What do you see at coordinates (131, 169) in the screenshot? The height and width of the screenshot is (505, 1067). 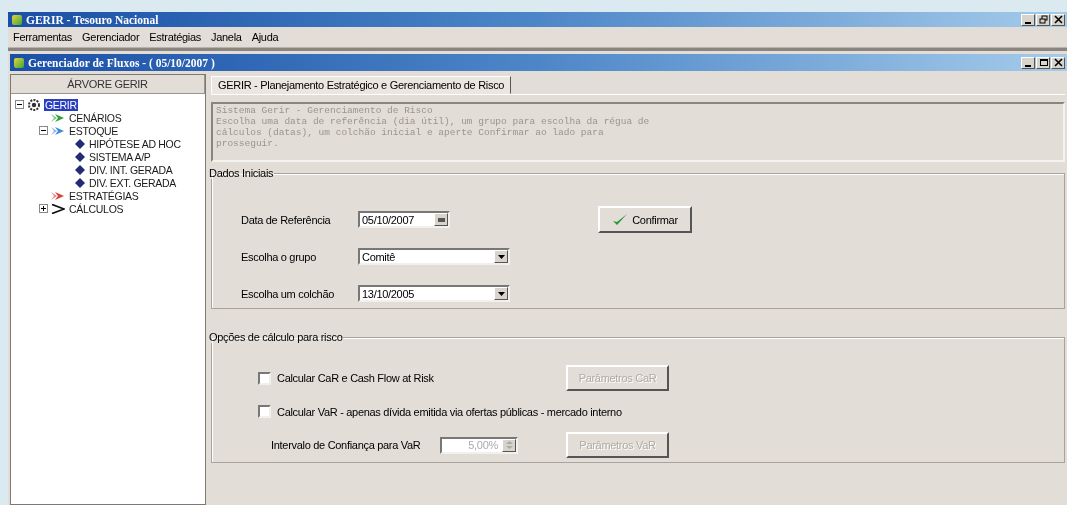 I see `tree-item: DIV. INT. GERADA` at bounding box center [131, 169].